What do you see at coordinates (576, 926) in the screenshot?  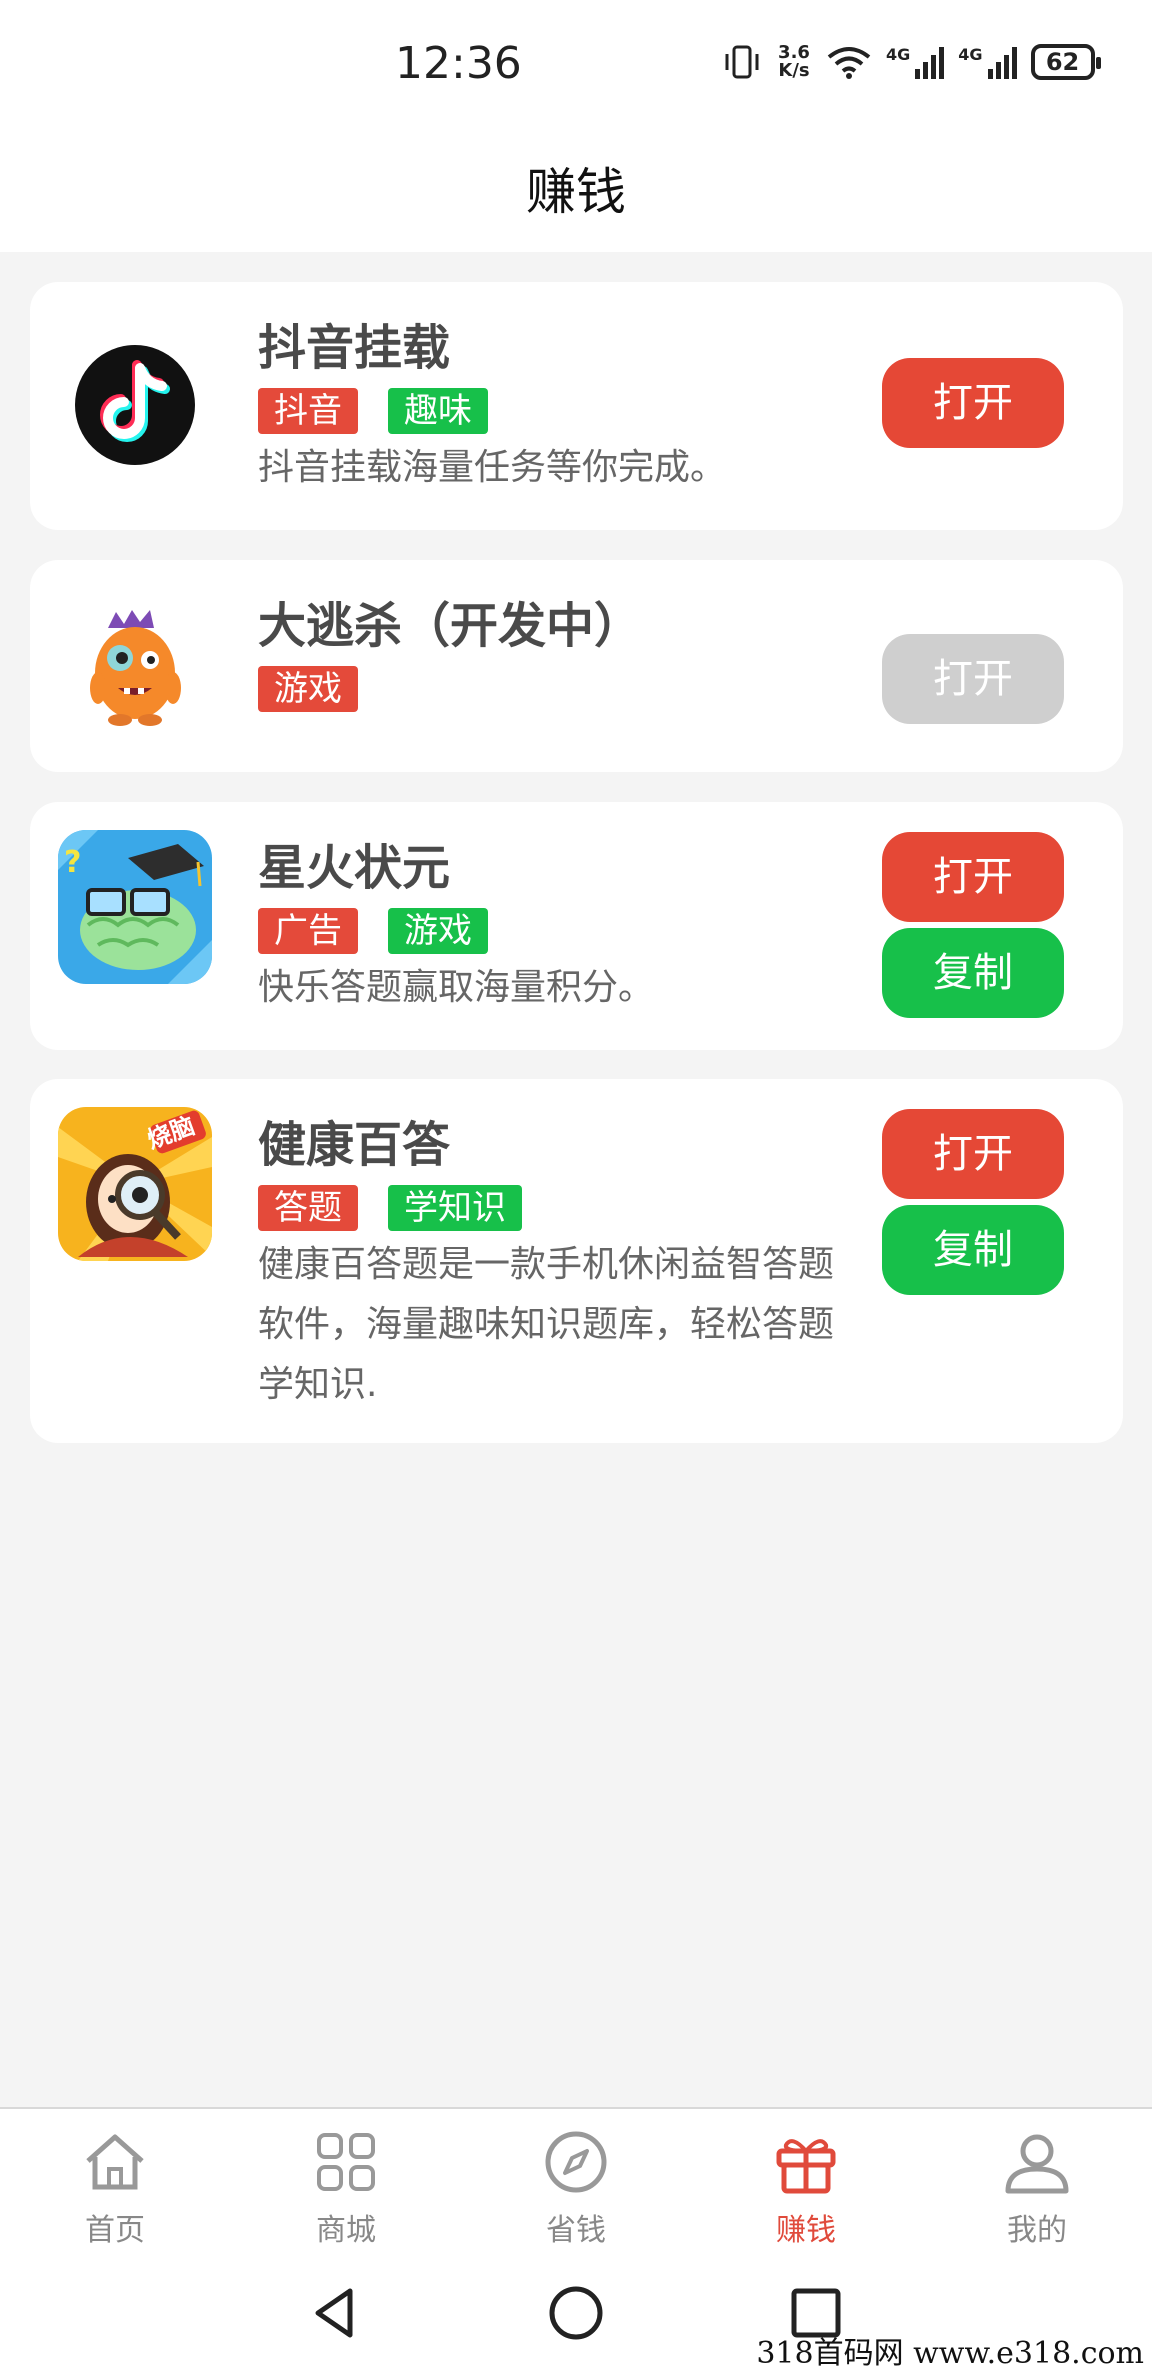 I see `task-card: ? 星火状元 广告 游戏 快乐答题赢取海量积分。 打开 复制` at bounding box center [576, 926].